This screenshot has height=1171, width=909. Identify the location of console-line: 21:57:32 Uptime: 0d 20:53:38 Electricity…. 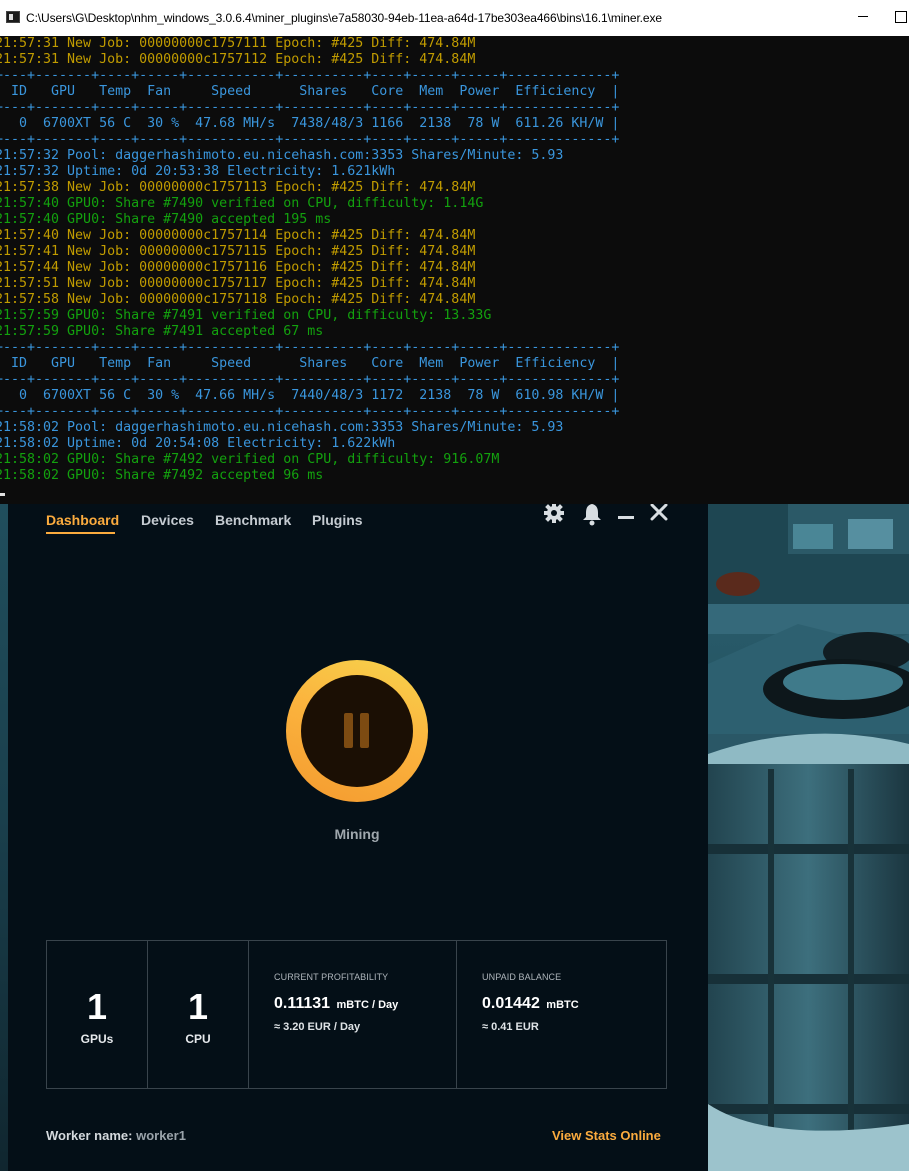
(198, 171).